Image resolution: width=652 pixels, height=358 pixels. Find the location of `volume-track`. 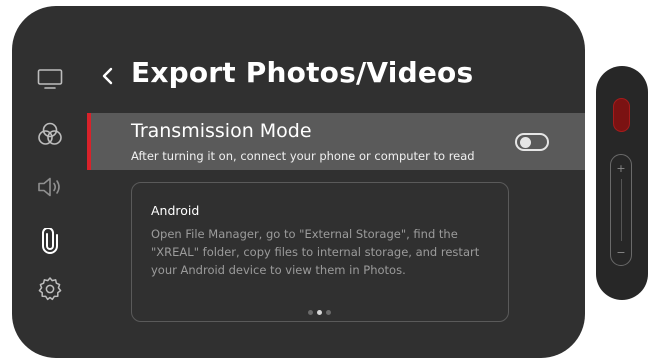

volume-track is located at coordinates (621, 210).